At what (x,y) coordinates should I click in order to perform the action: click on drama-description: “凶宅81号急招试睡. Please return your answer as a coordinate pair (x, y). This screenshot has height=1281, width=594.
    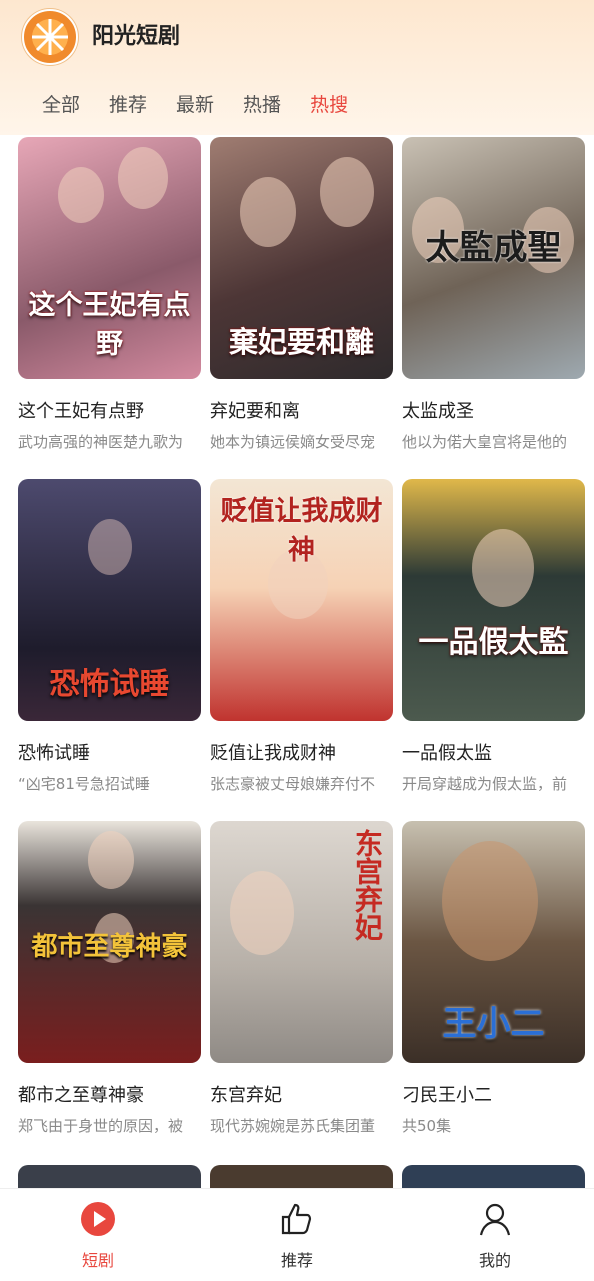
    Looking at the image, I should click on (84, 784).